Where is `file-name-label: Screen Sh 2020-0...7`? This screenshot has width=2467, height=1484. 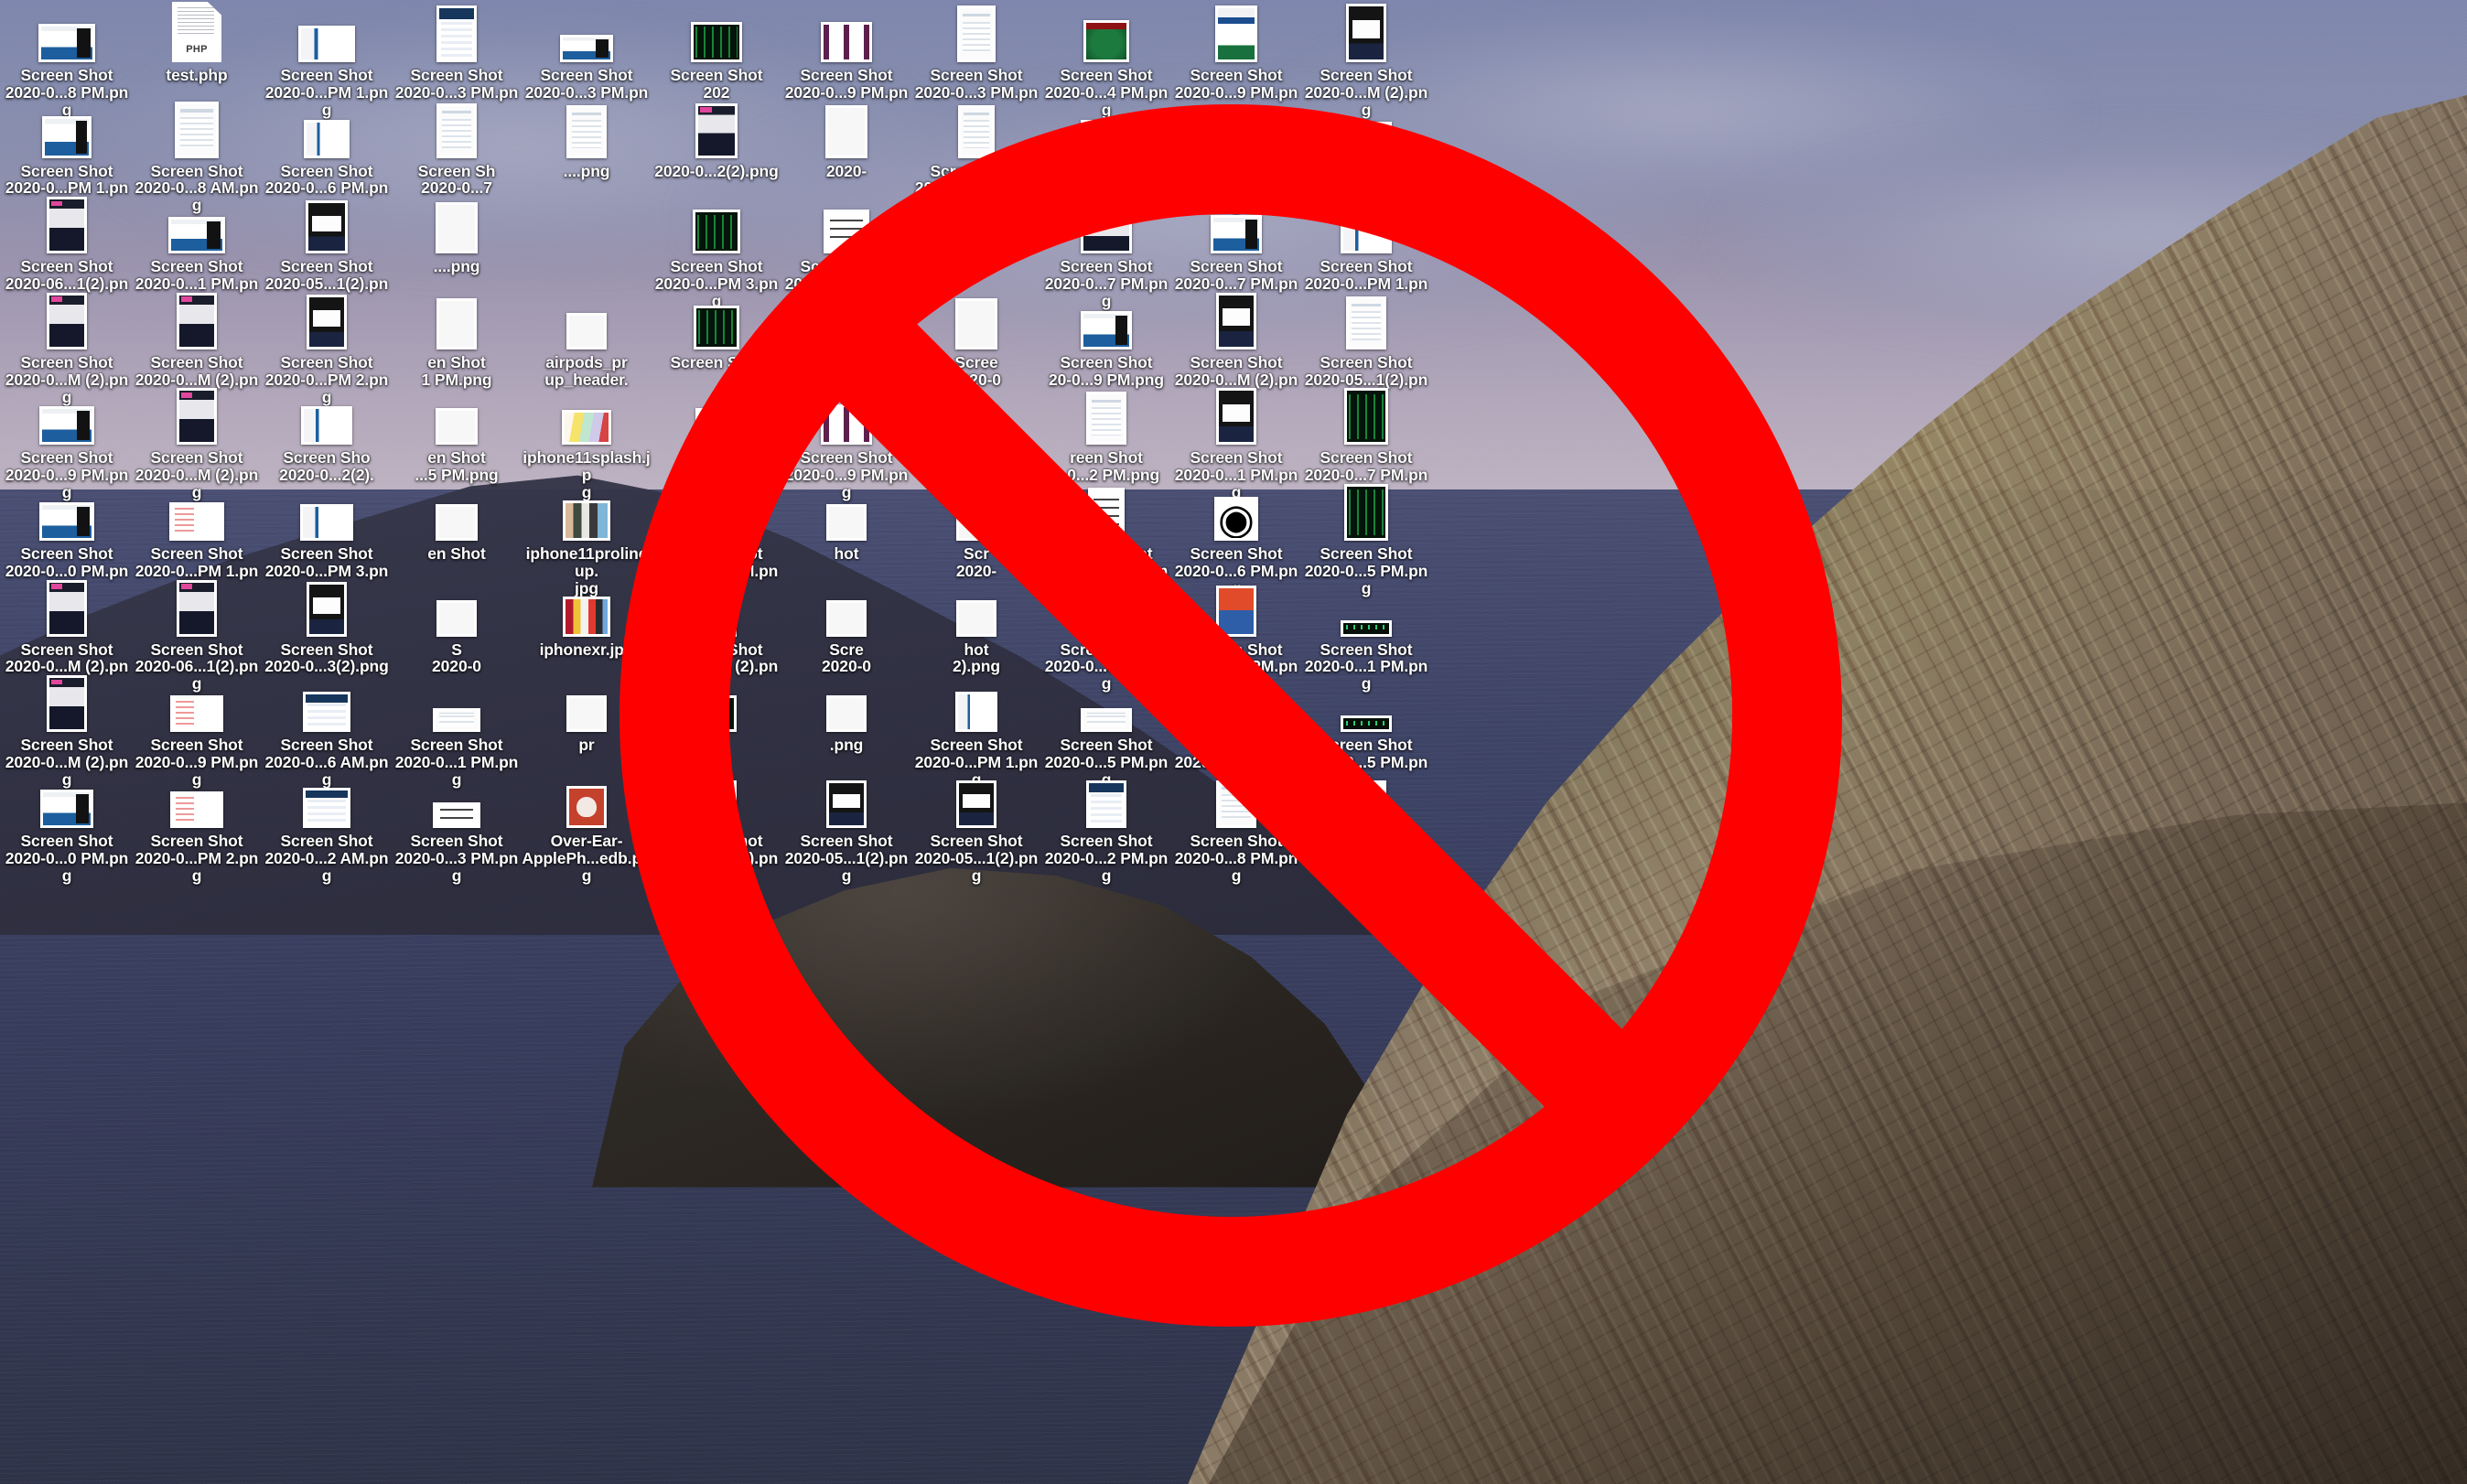
file-name-label: Screen Sh 2020-0...7 is located at coordinates (457, 180).